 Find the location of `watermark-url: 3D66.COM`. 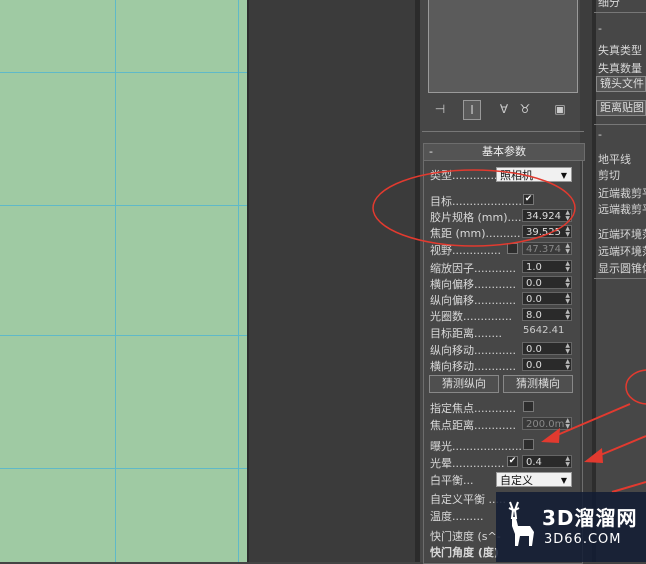

watermark-url: 3D66.COM is located at coordinates (583, 539).